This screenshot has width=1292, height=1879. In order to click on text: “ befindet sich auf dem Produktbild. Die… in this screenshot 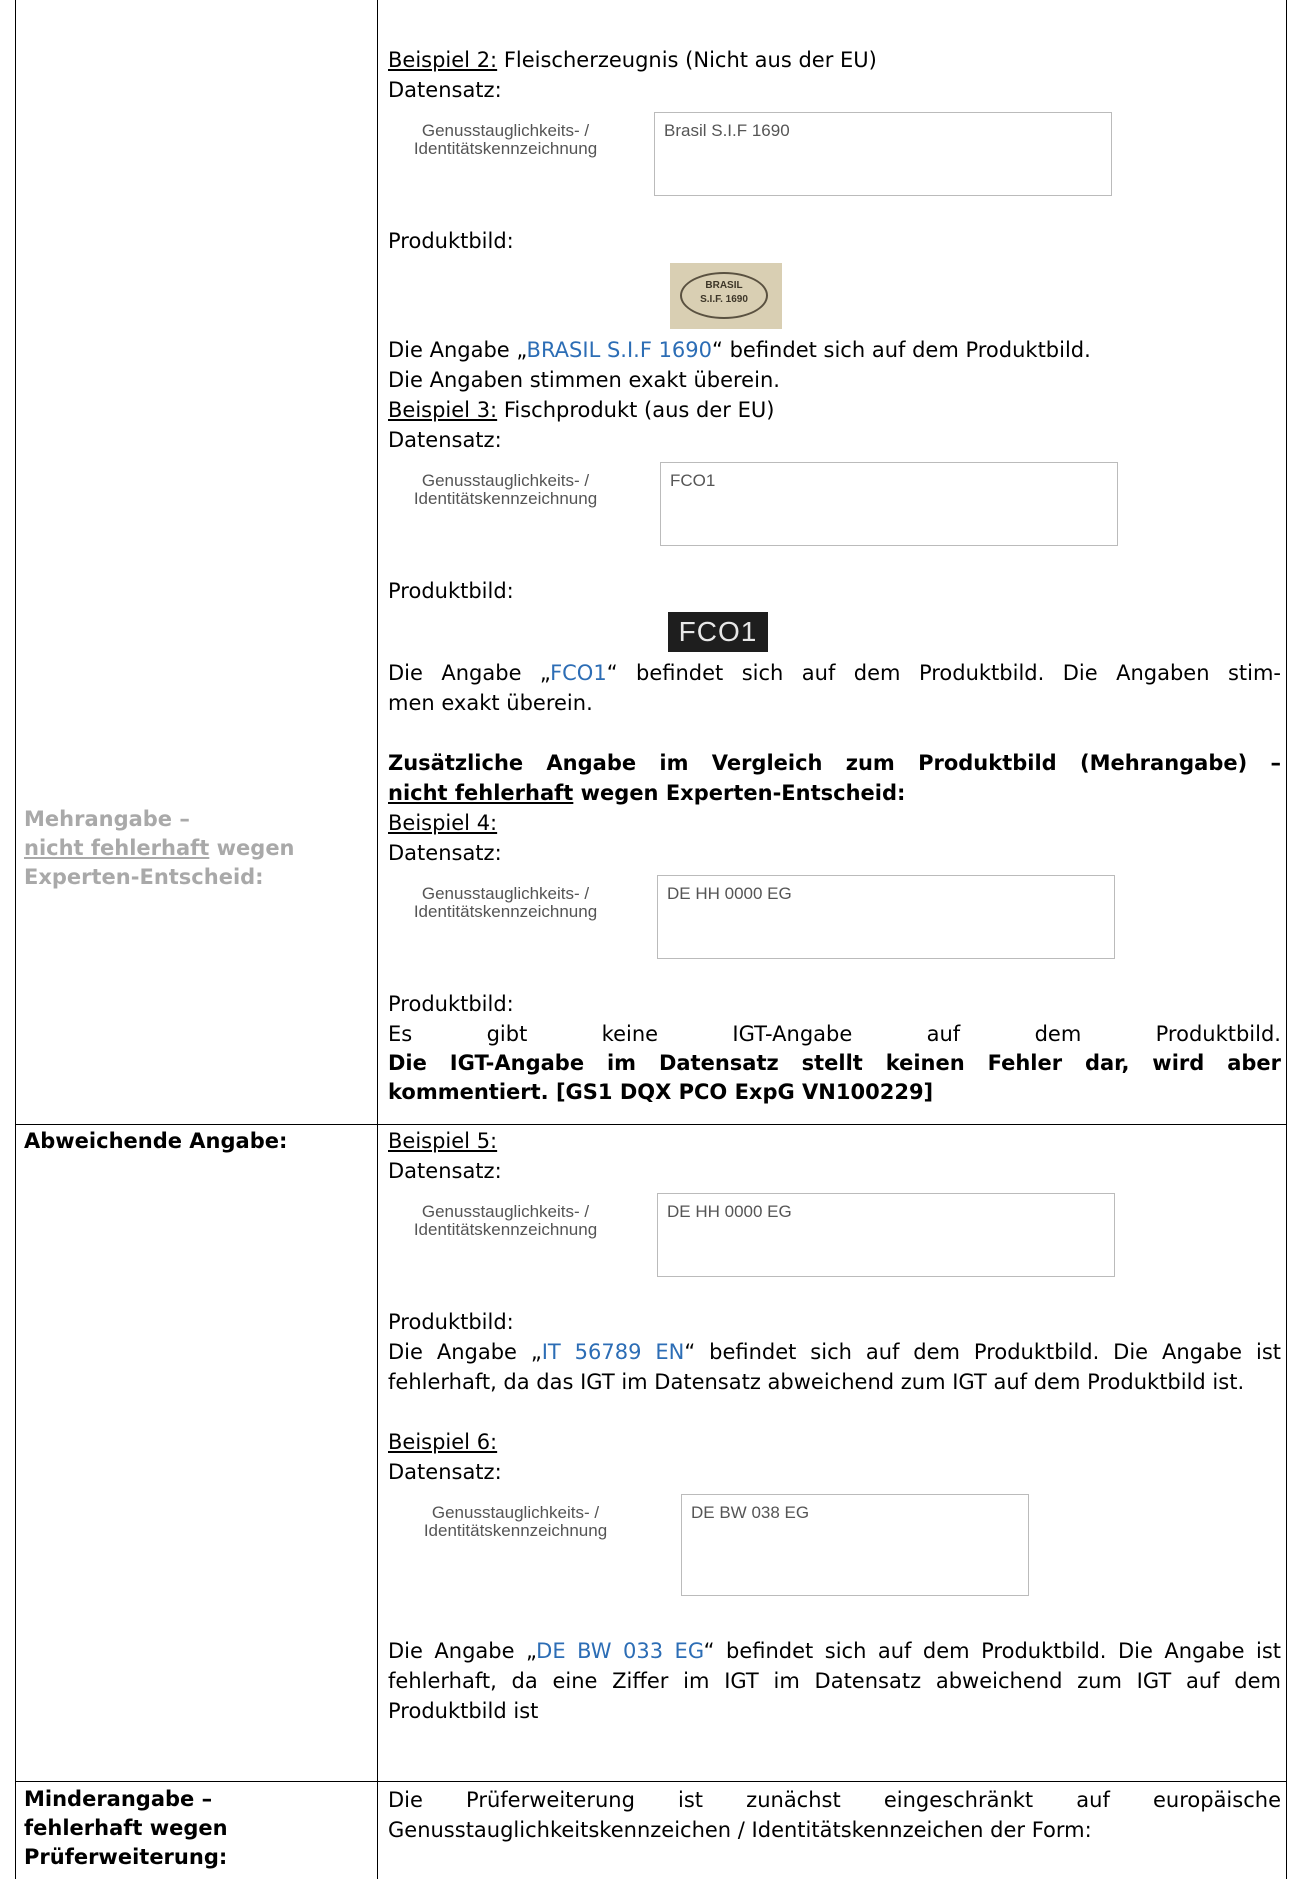, I will do `click(944, 673)`.